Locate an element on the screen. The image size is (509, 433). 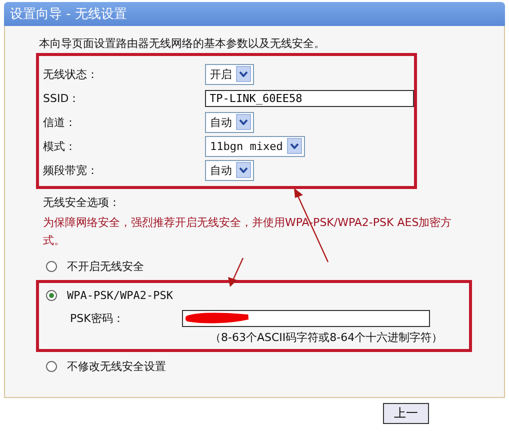
field-label: SSID： is located at coordinates (62, 98).